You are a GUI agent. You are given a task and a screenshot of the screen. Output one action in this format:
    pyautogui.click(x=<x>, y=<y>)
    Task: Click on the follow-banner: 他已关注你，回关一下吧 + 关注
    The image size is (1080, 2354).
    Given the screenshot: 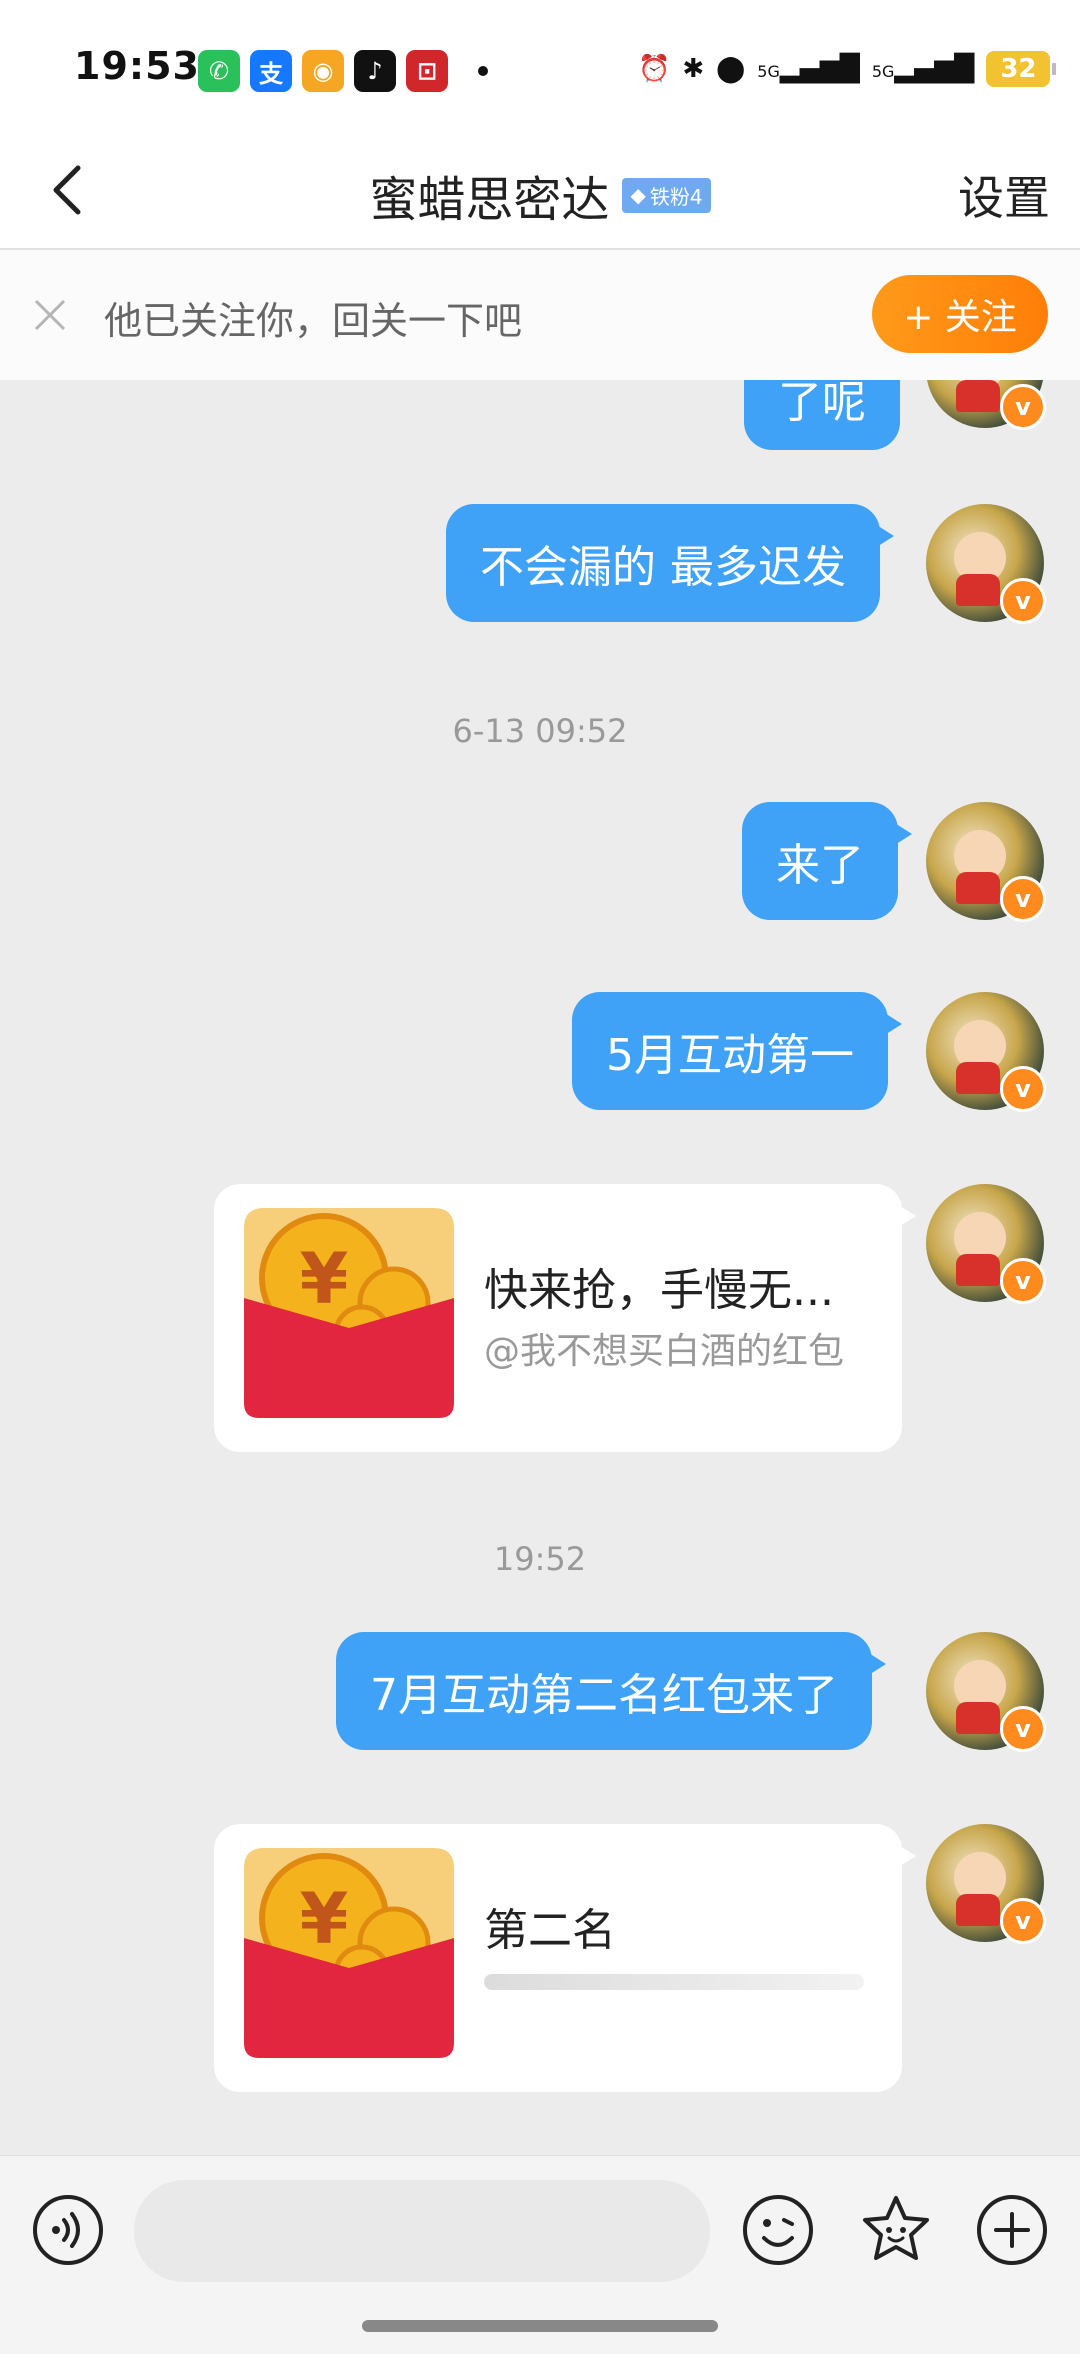 What is the action you would take?
    pyautogui.click(x=540, y=315)
    